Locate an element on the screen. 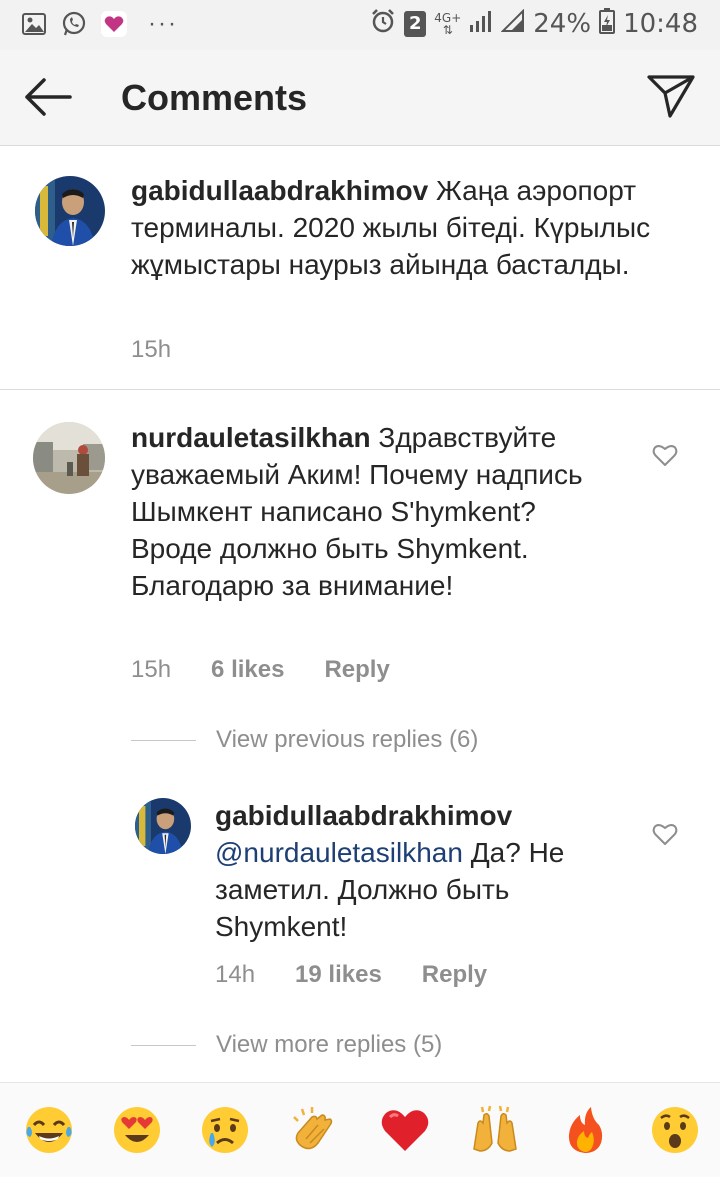 The width and height of the screenshot is (720, 1177). laugh-tears-icon is located at coordinates (49, 1130).